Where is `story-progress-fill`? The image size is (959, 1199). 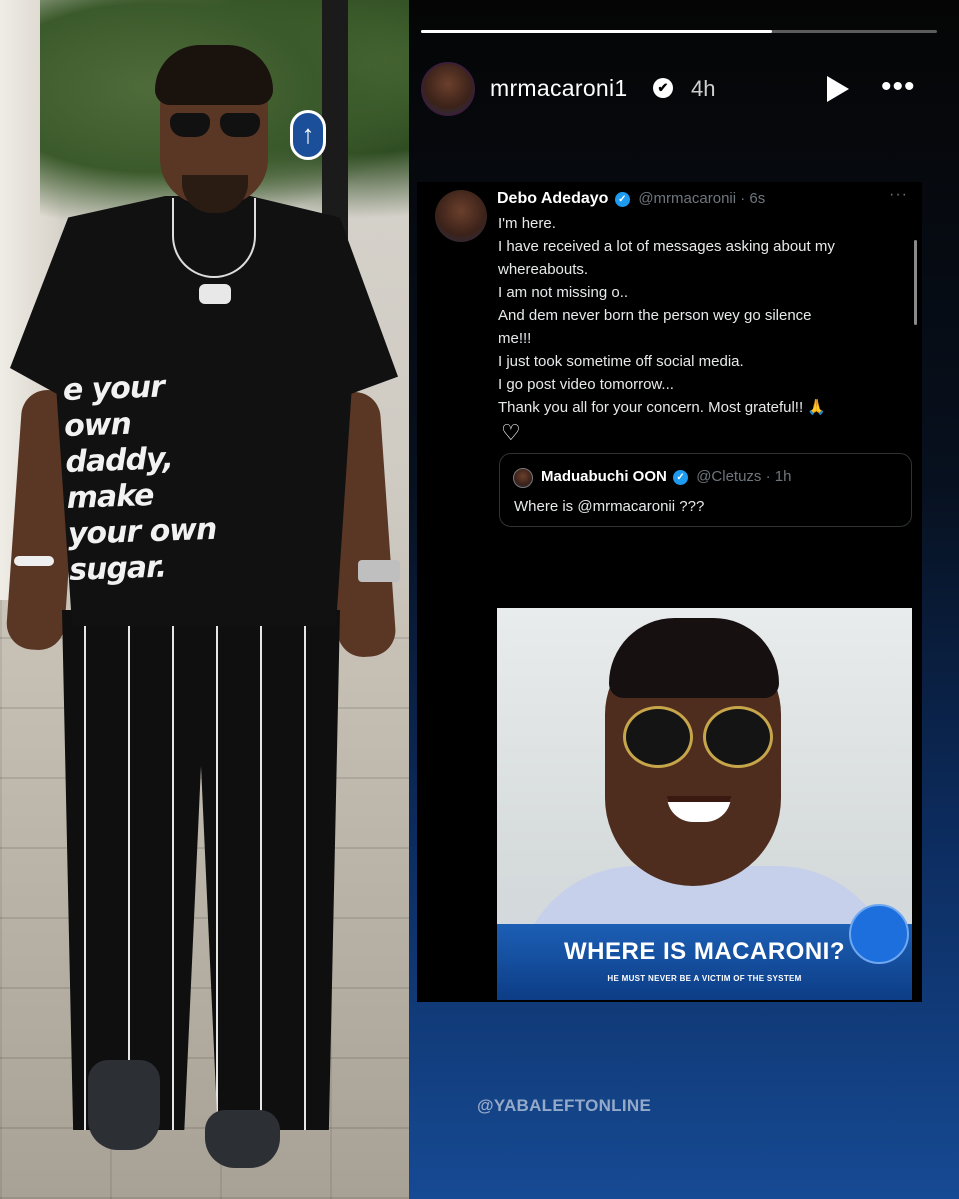
story-progress-fill is located at coordinates (596, 31).